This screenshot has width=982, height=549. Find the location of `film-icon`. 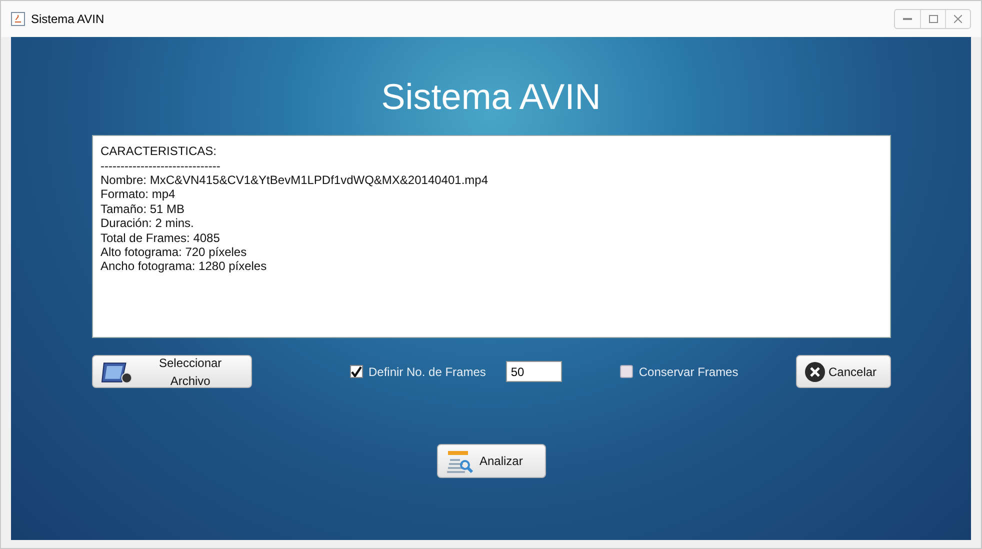

film-icon is located at coordinates (117, 372).